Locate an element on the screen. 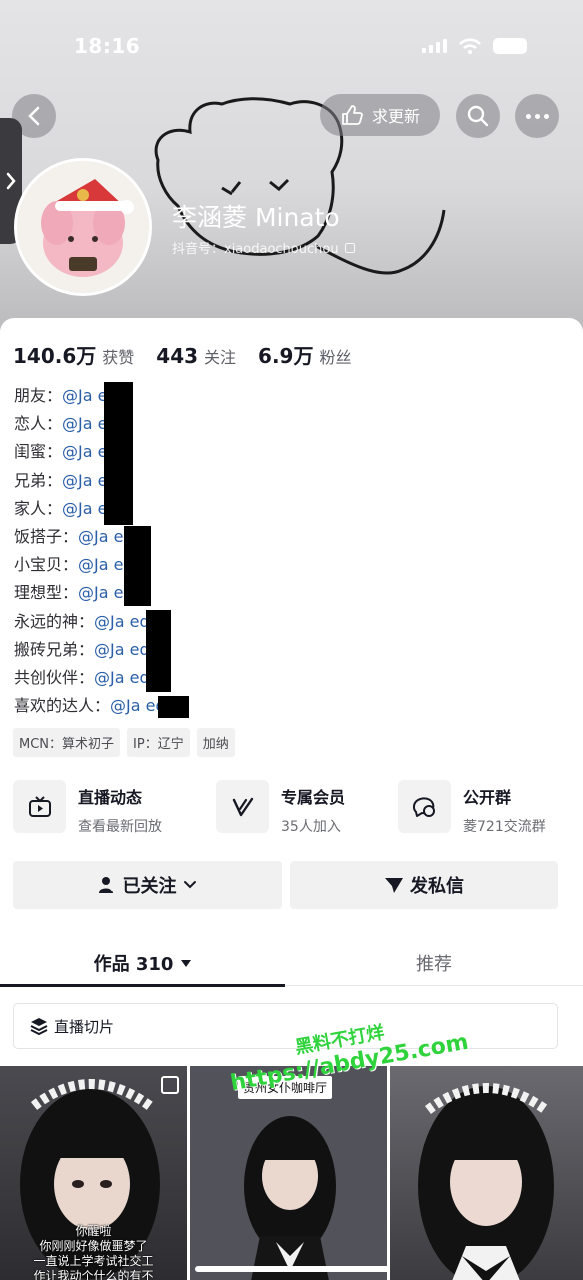 Image resolution: width=583 pixels, height=1280 pixels. feature-subtitle: 查看最新回放 is located at coordinates (120, 827).